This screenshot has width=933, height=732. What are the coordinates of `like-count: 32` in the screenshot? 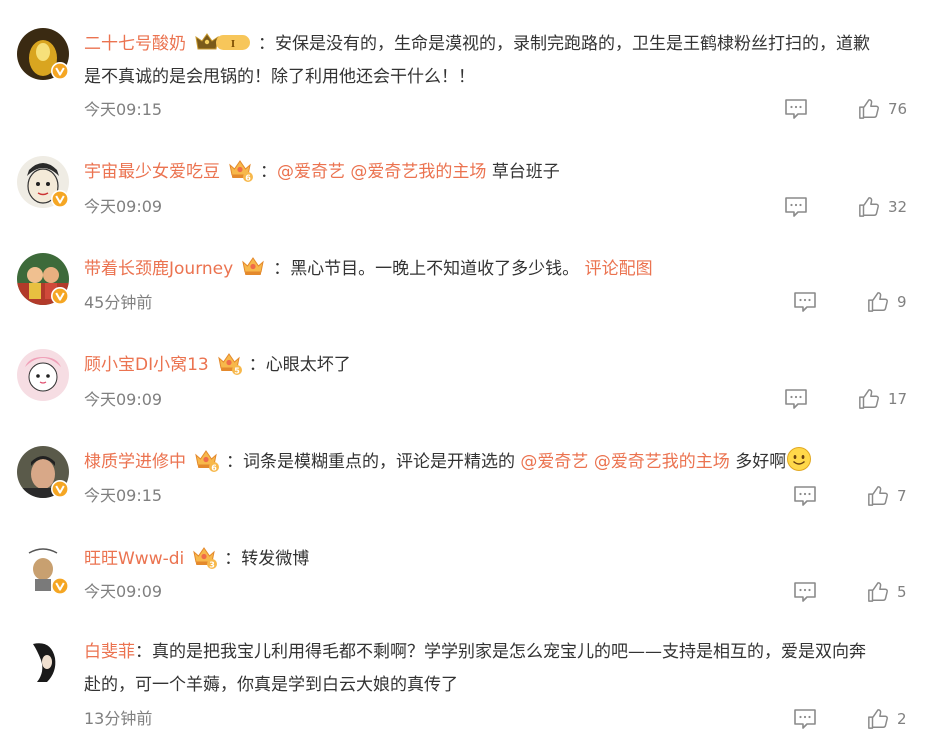 It's located at (898, 207).